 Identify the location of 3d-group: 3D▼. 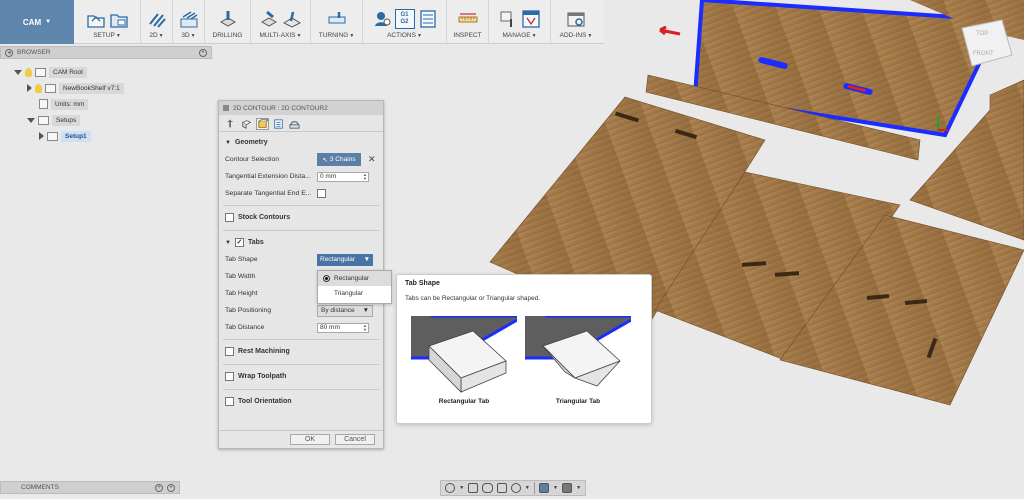
(189, 21).